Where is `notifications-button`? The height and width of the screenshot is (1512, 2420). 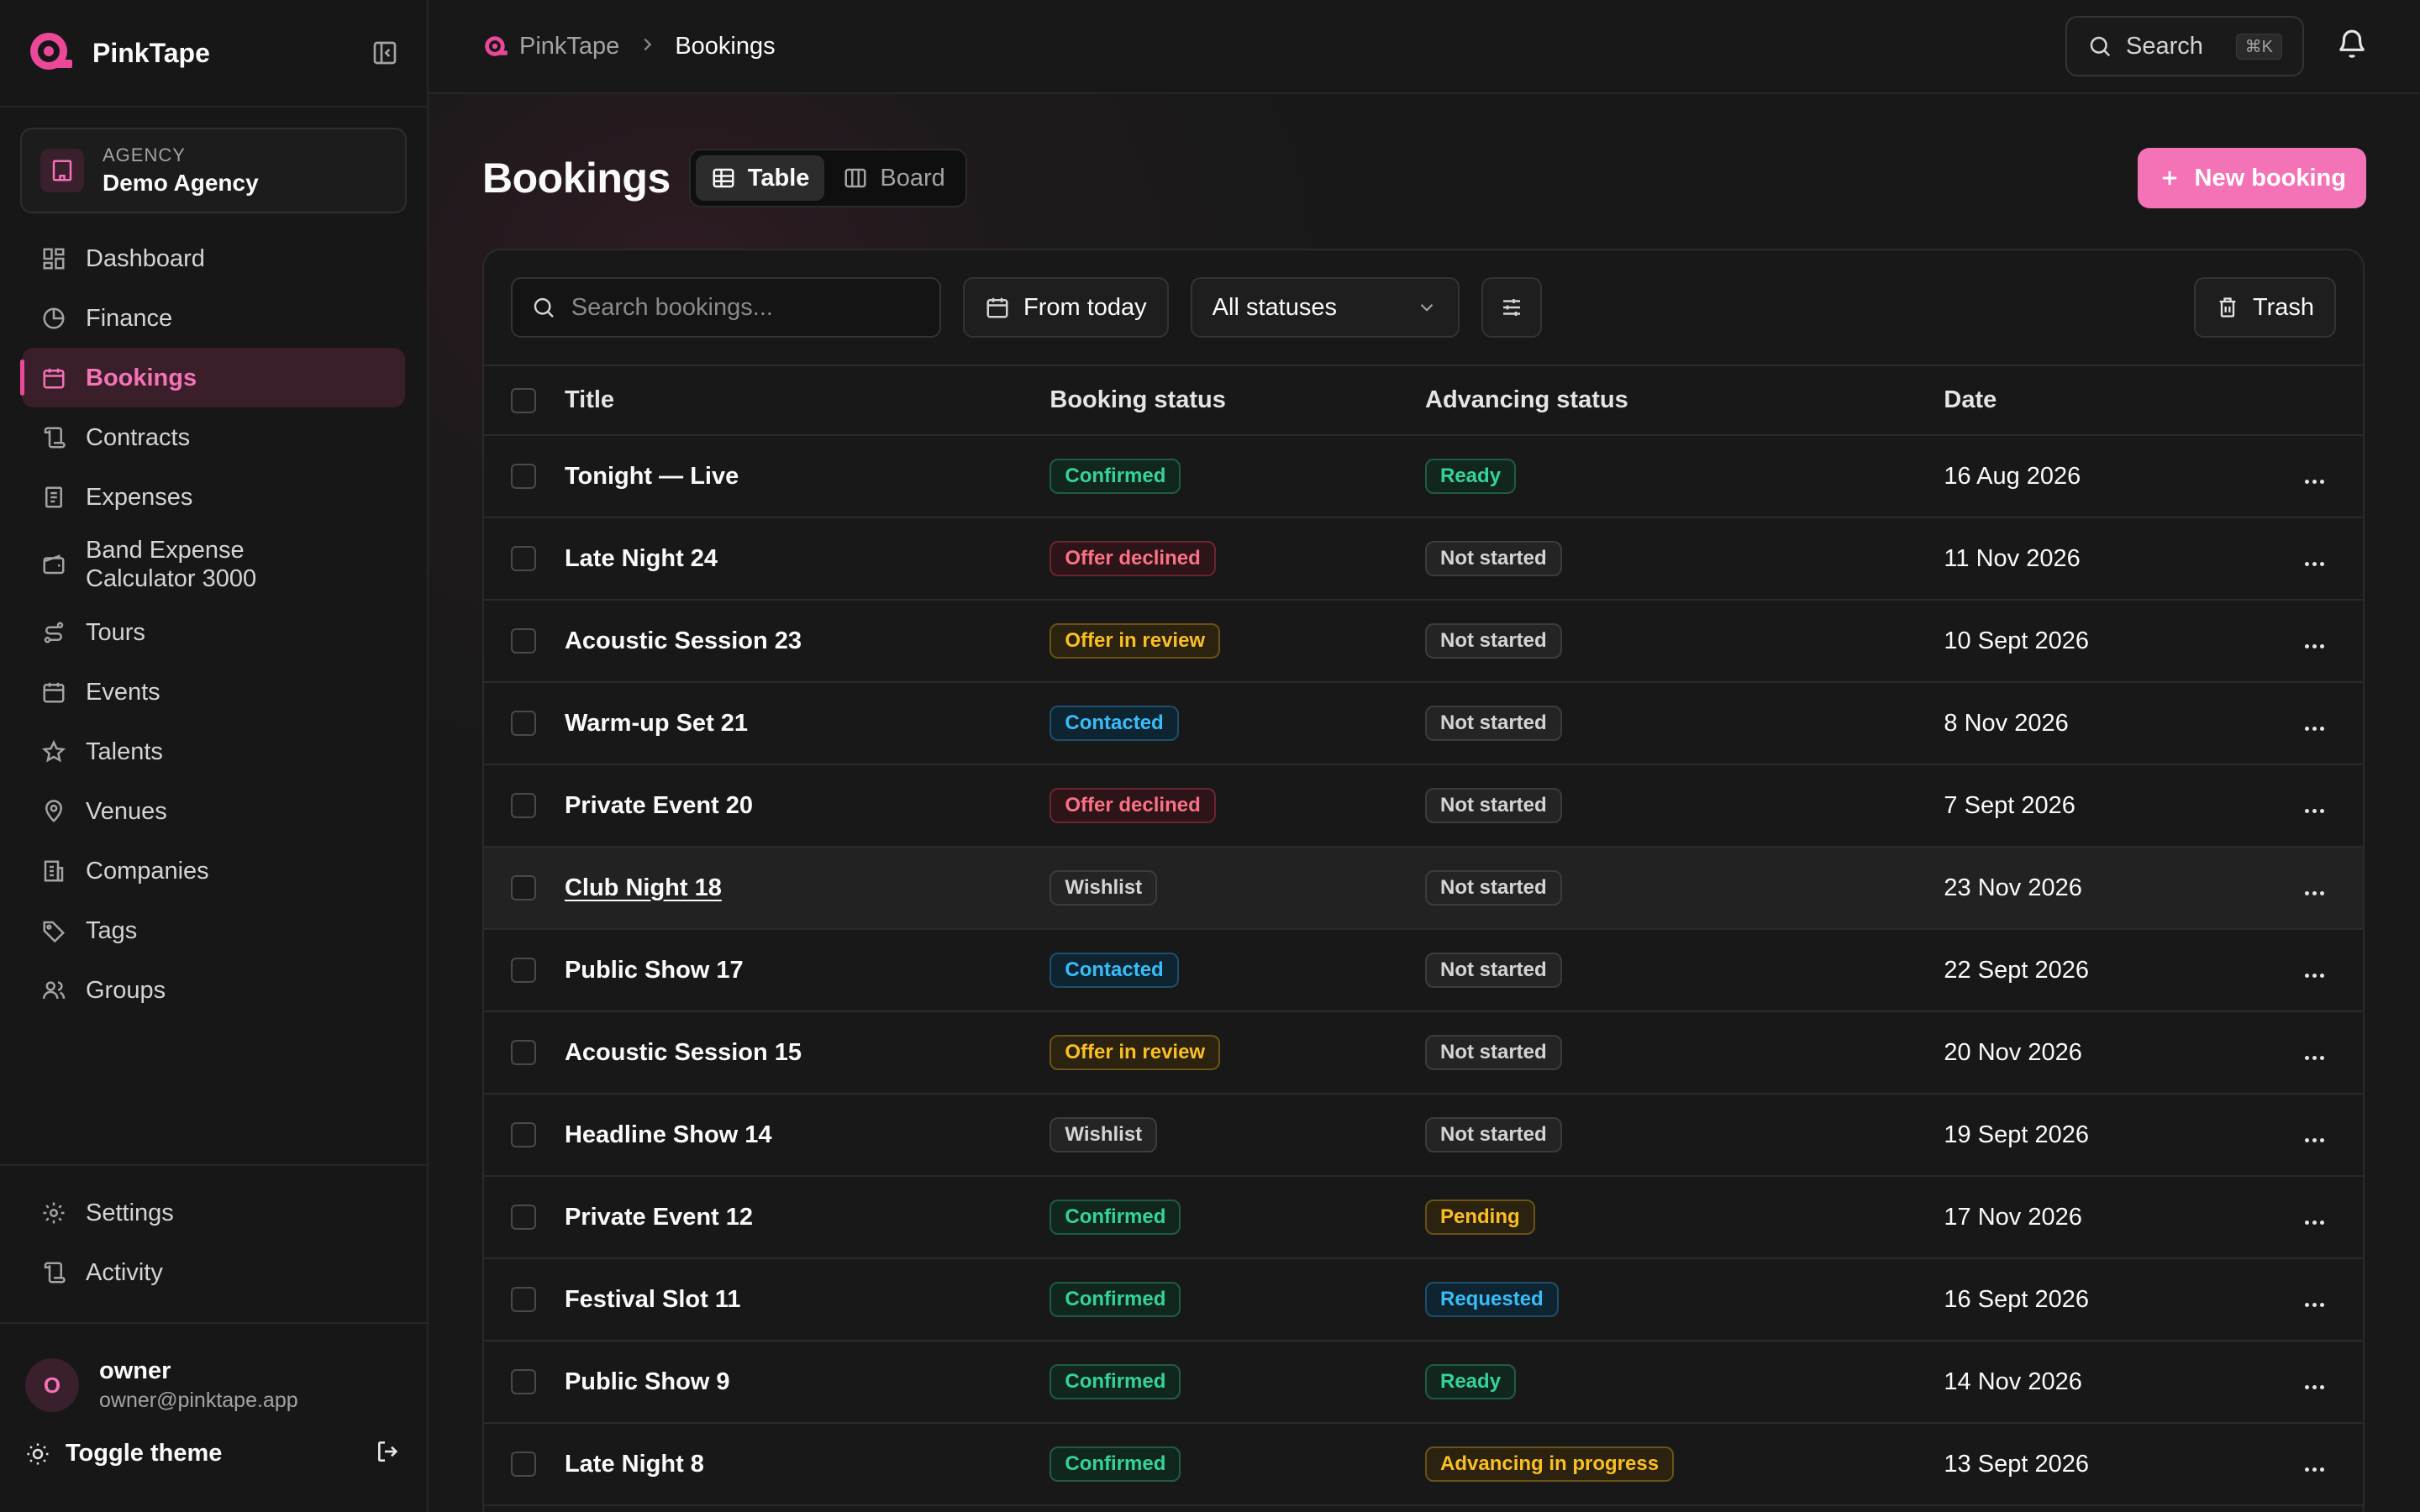
notifications-button is located at coordinates (2352, 47).